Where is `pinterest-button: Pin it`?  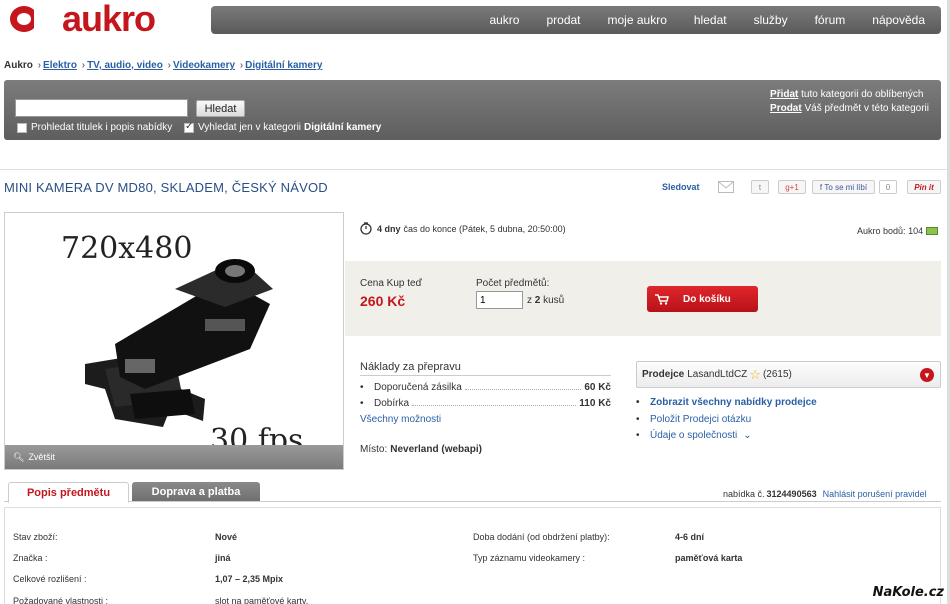
pinterest-button: Pin it is located at coordinates (924, 187).